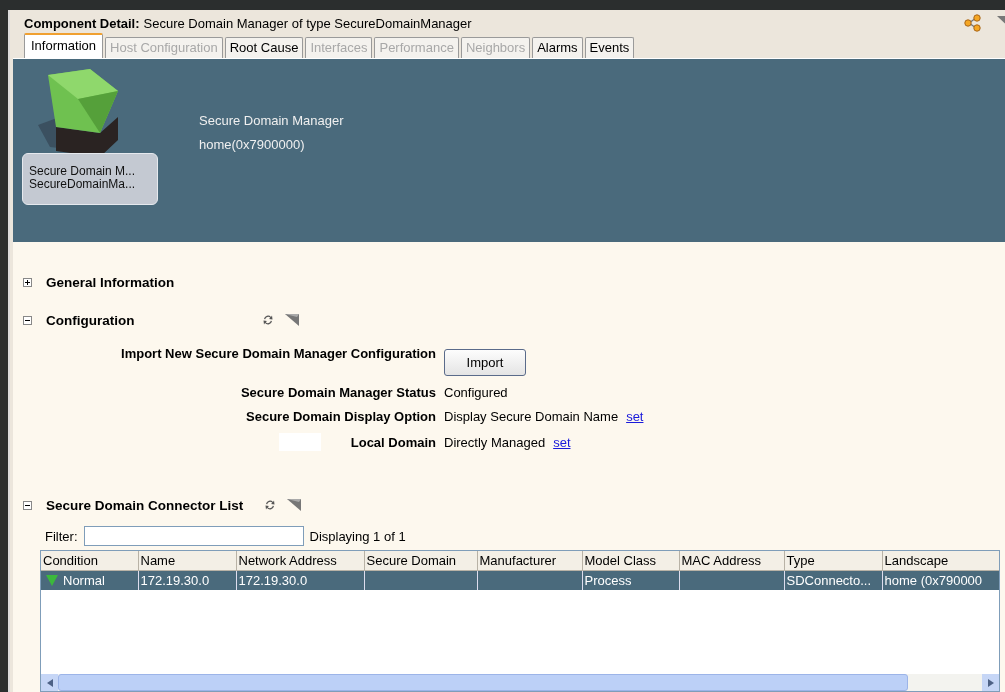 This screenshot has width=1005, height=692. Describe the element at coordinates (264, 47) in the screenshot. I see `tab: Root Cause` at that location.